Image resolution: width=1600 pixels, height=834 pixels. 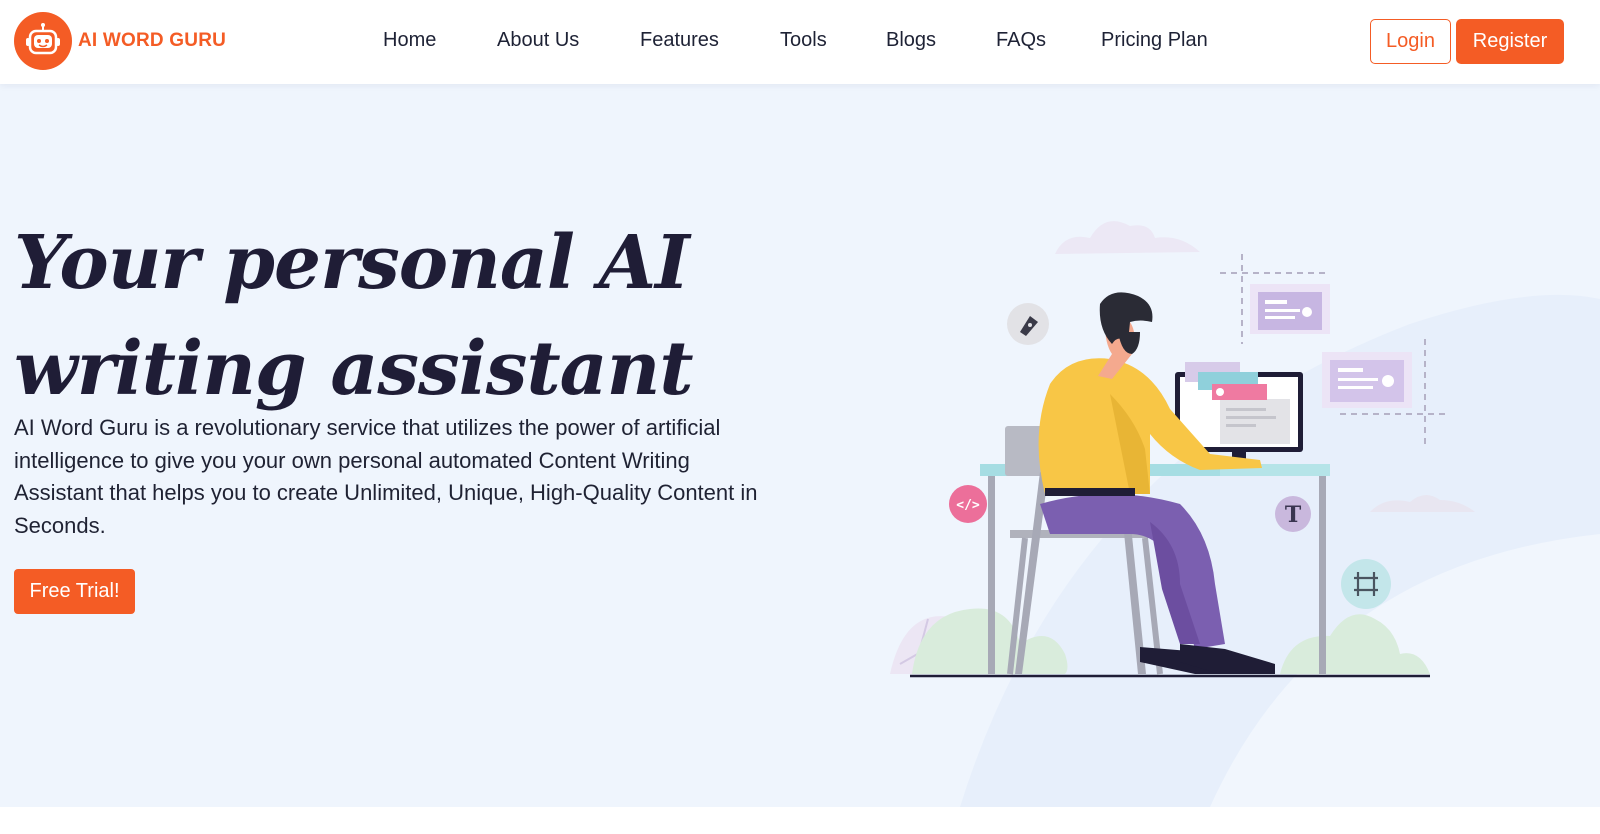 I want to click on login-button: Login, so click(x=1410, y=41).